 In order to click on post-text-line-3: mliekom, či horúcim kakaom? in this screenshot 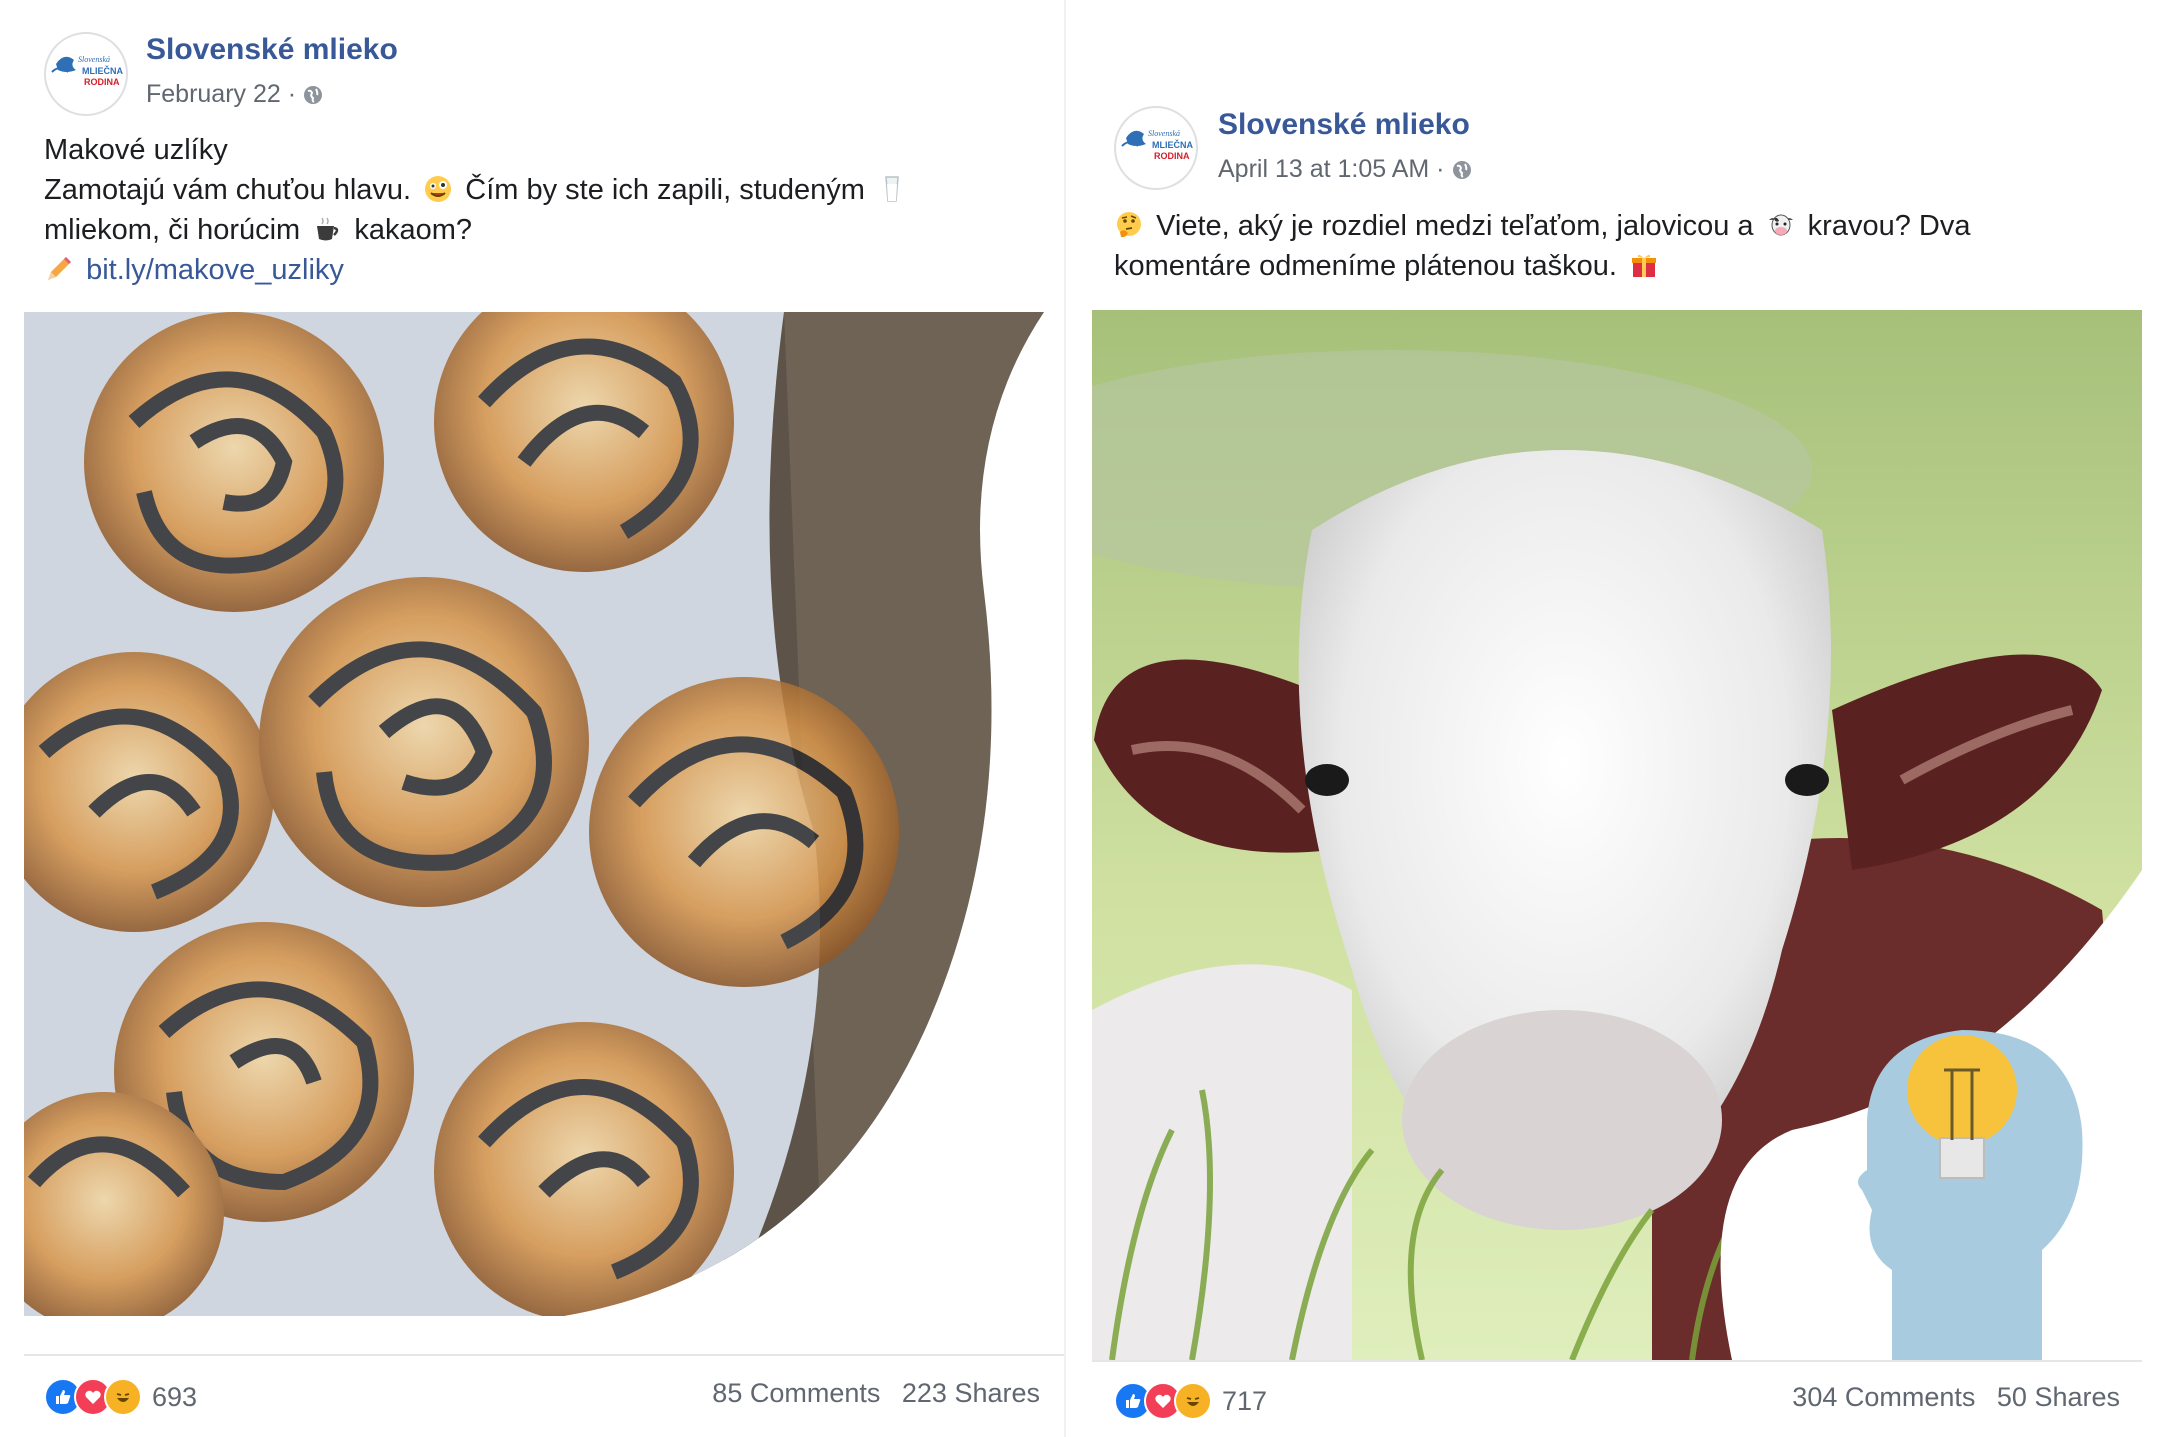, I will do `click(258, 230)`.